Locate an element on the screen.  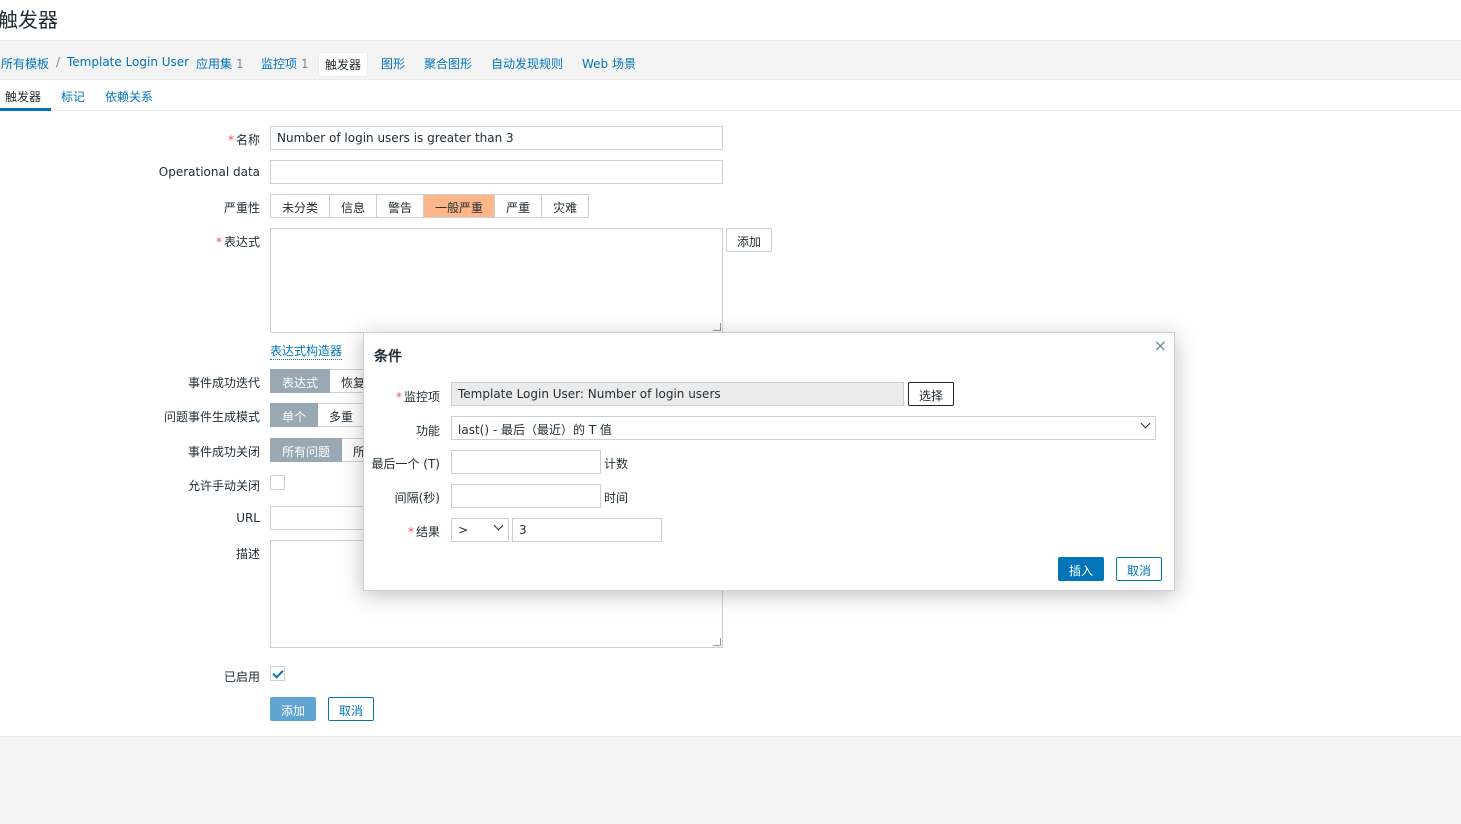
breadcrumb-discovery: 自动发现规则 is located at coordinates (527, 63).